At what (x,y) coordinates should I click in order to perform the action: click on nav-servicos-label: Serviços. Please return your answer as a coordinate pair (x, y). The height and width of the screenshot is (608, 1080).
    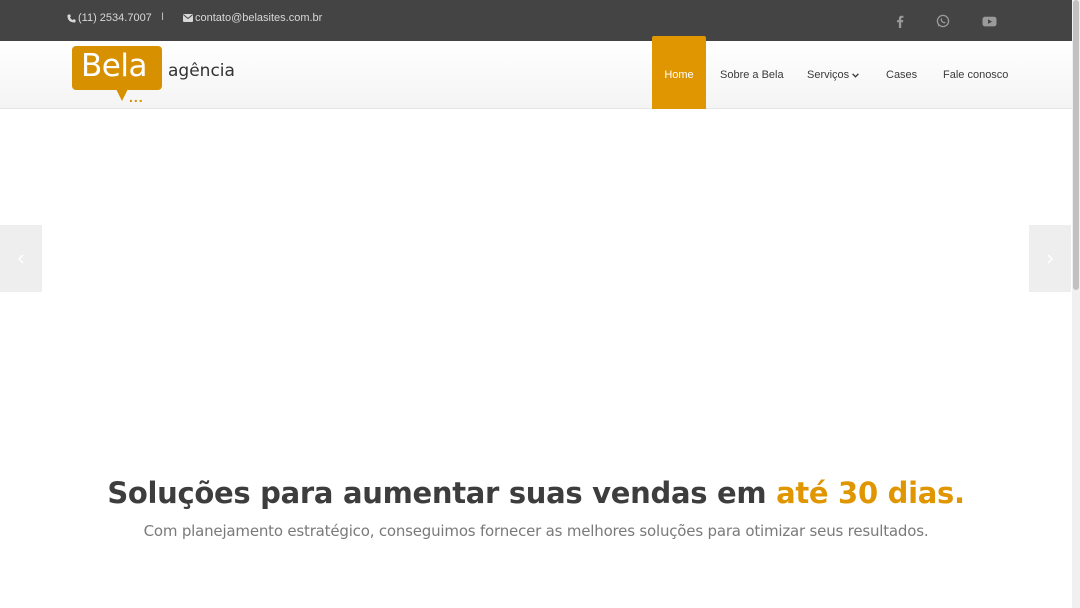
    Looking at the image, I should click on (828, 75).